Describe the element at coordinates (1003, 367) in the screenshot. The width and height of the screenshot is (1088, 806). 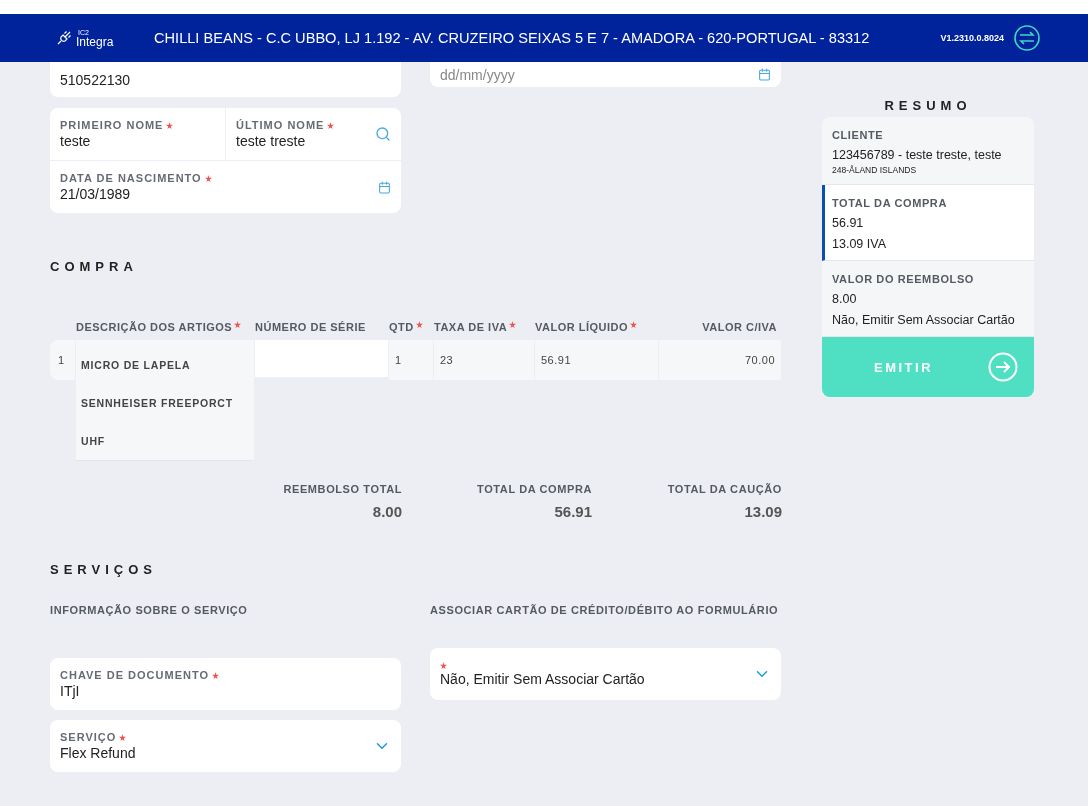
I see `arrow-right-icon` at that location.